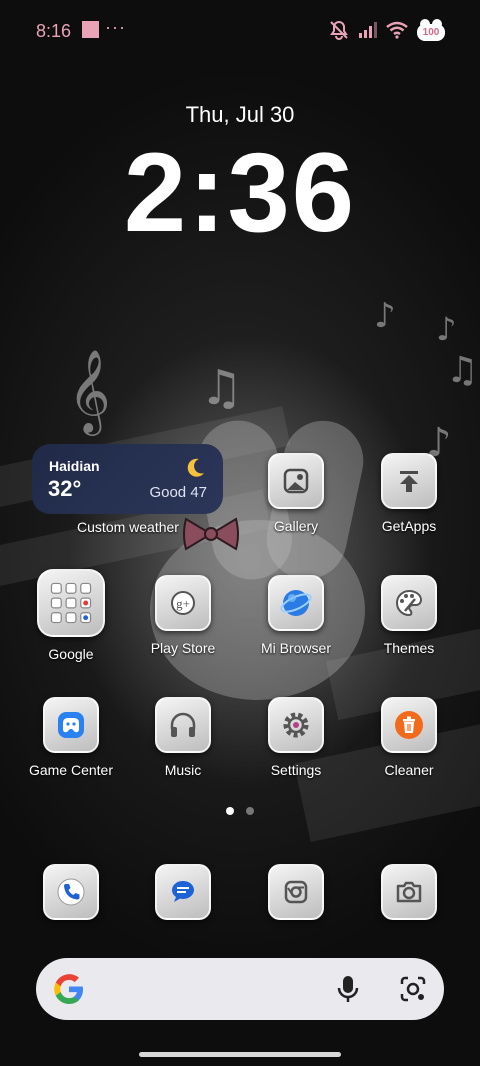 The height and width of the screenshot is (1066, 480). Describe the element at coordinates (368, 30) in the screenshot. I see `signal-icon` at that location.